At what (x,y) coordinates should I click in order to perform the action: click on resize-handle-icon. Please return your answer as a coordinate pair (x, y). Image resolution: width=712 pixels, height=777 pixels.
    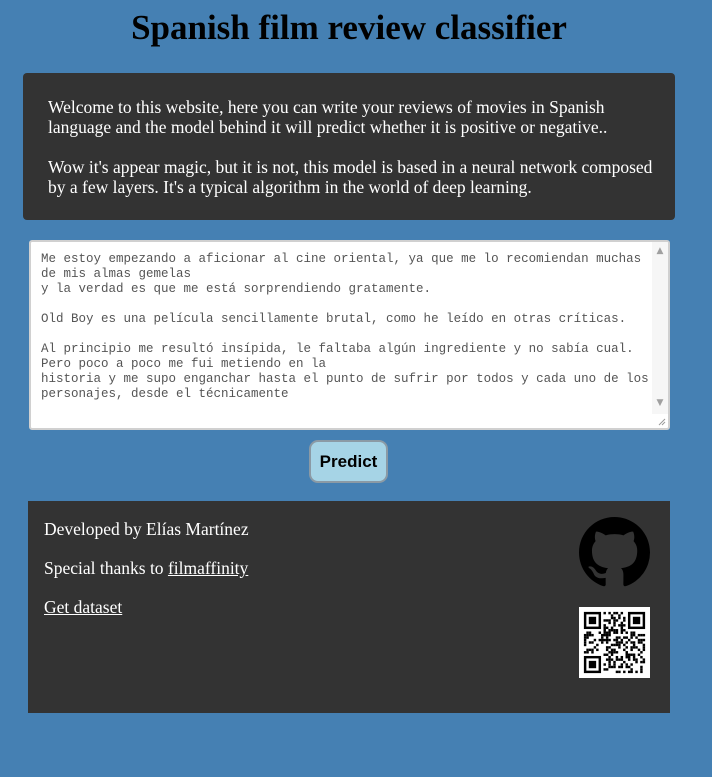
    Looking at the image, I should click on (661, 421).